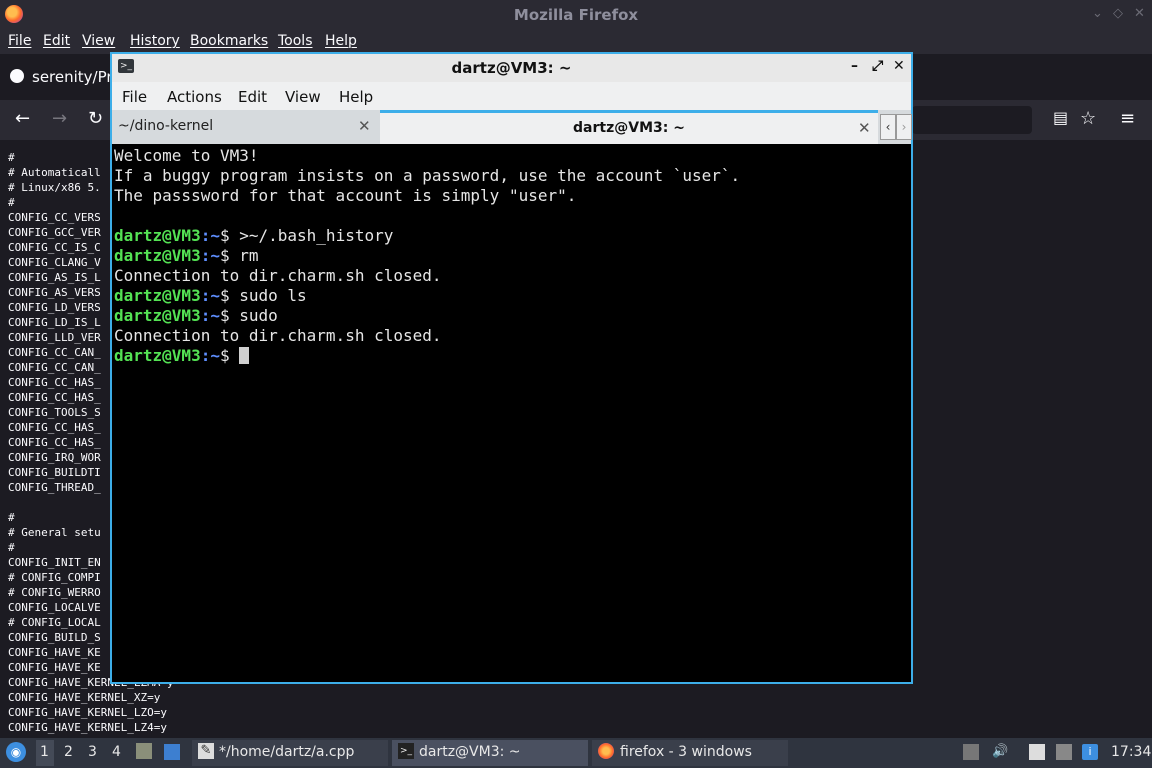 The image size is (1152, 768). I want to click on task-terminal-label: dartz@VM3: ~, so click(470, 752).